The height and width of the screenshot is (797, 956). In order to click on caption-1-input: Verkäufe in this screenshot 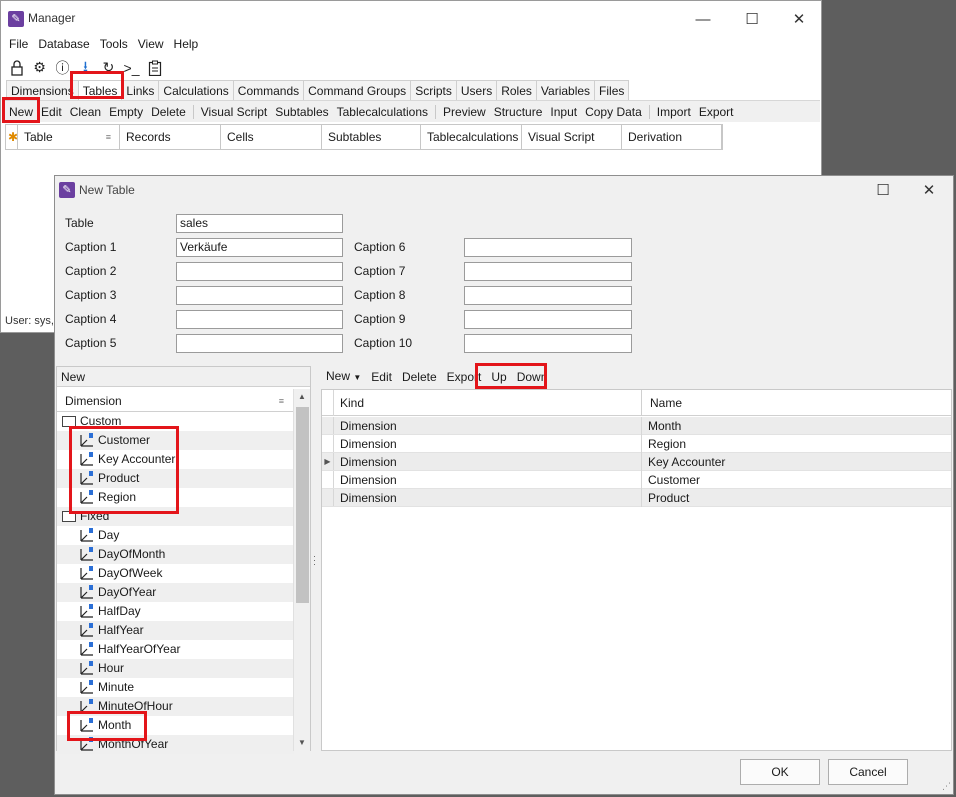, I will do `click(259, 247)`.